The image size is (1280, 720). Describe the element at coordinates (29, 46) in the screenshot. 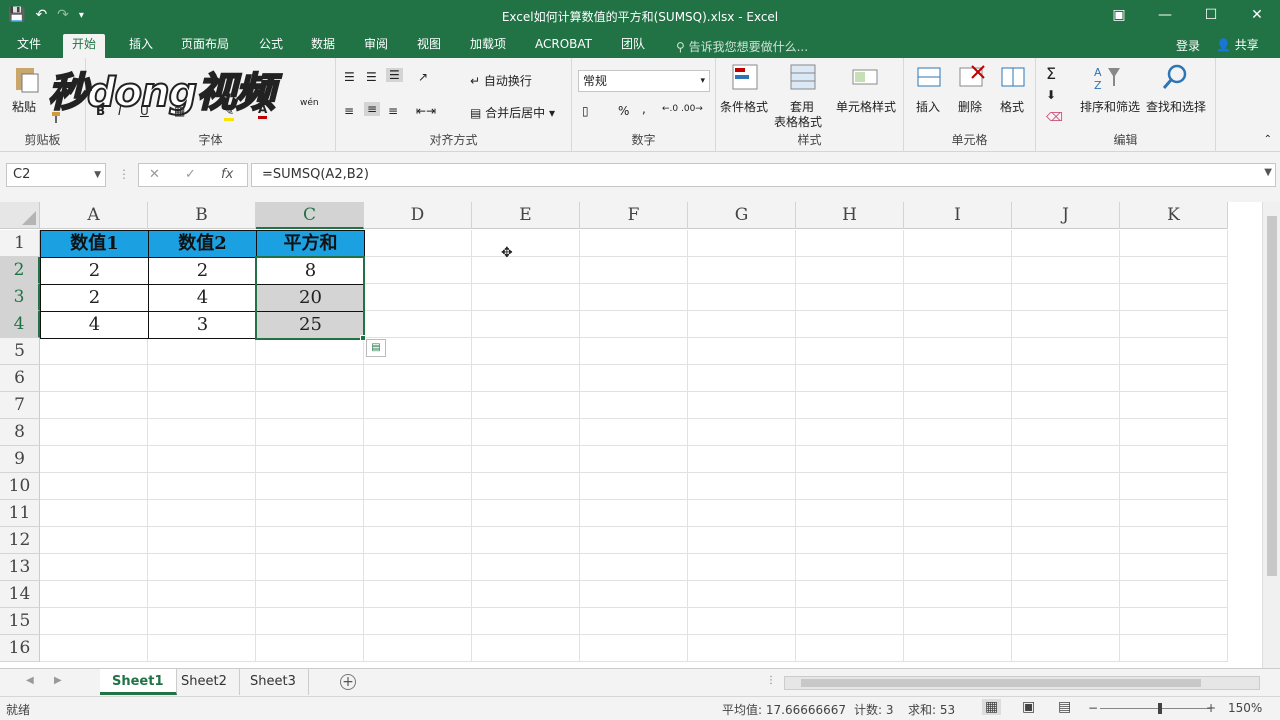

I see `tab-file: 文件` at that location.